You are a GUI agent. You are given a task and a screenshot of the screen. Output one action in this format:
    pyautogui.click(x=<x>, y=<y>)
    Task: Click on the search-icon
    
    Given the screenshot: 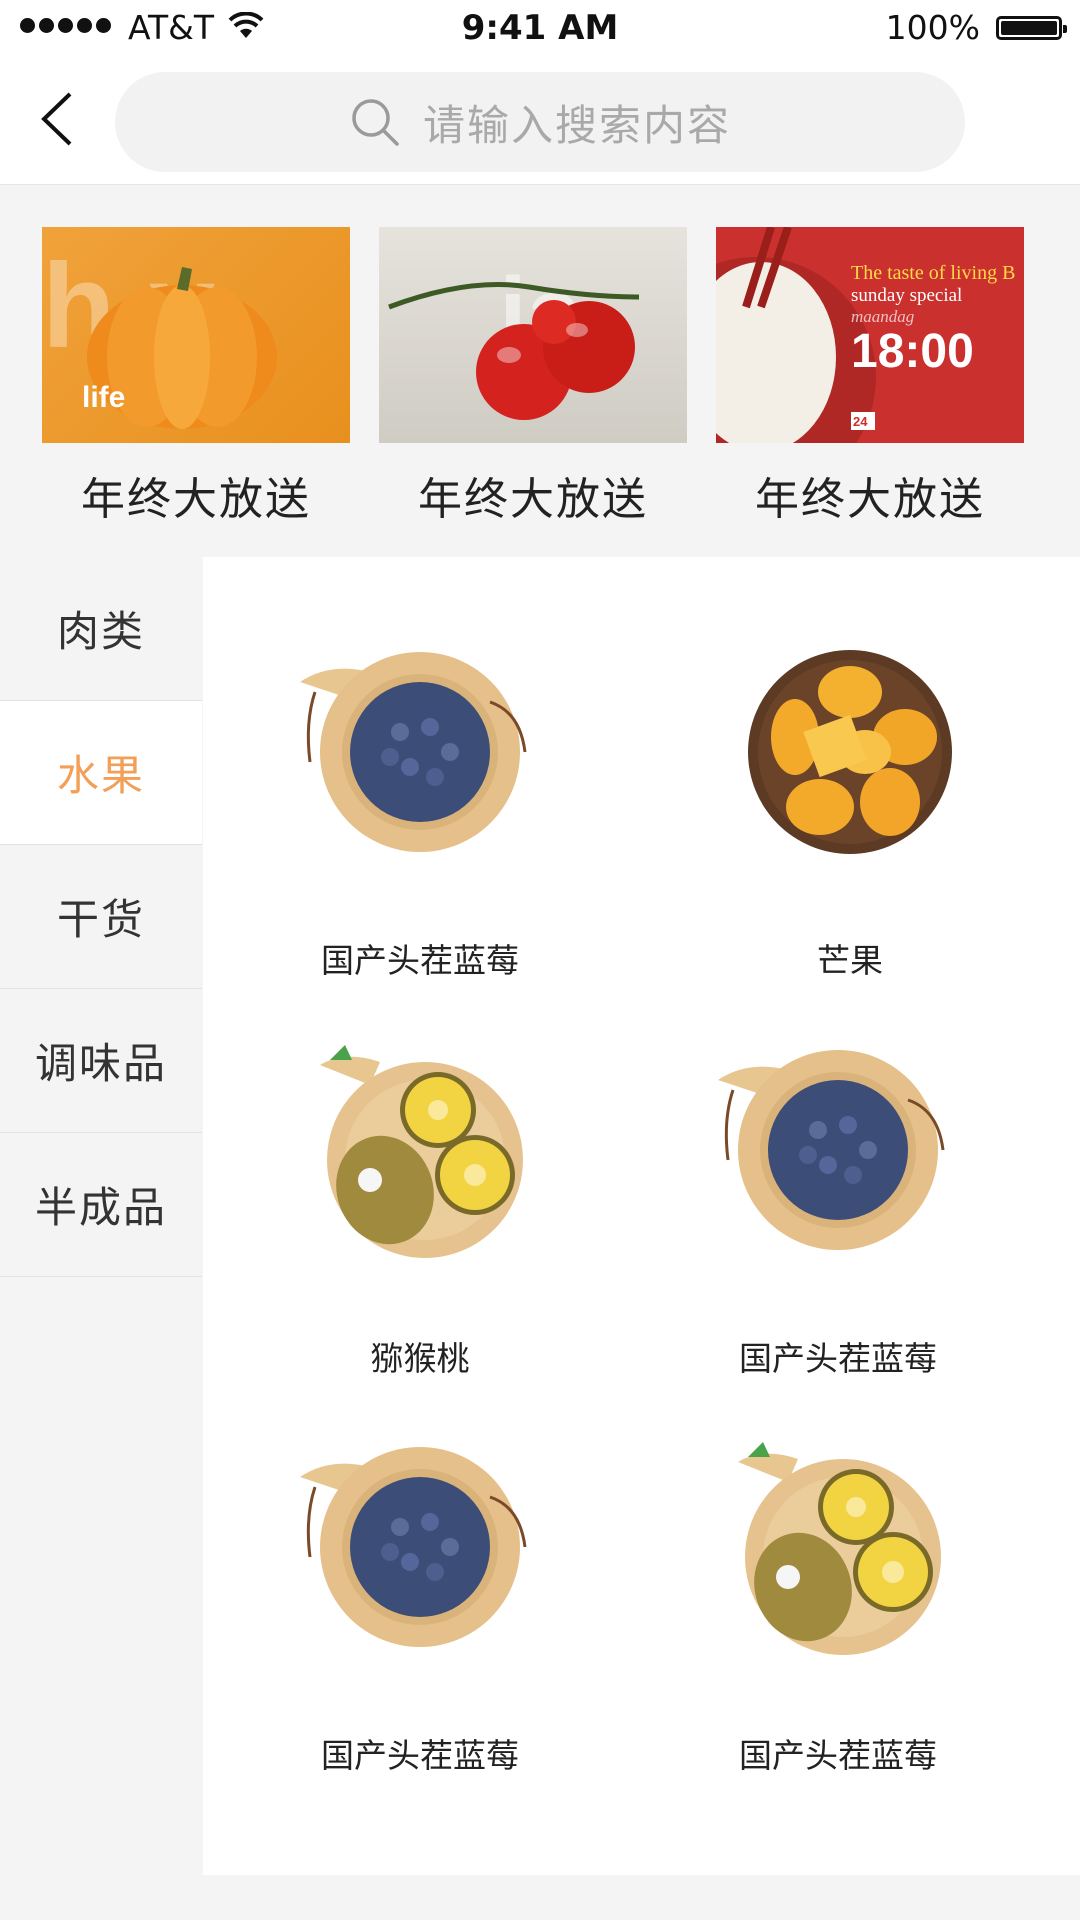 What is the action you would take?
    pyautogui.click(x=375, y=122)
    